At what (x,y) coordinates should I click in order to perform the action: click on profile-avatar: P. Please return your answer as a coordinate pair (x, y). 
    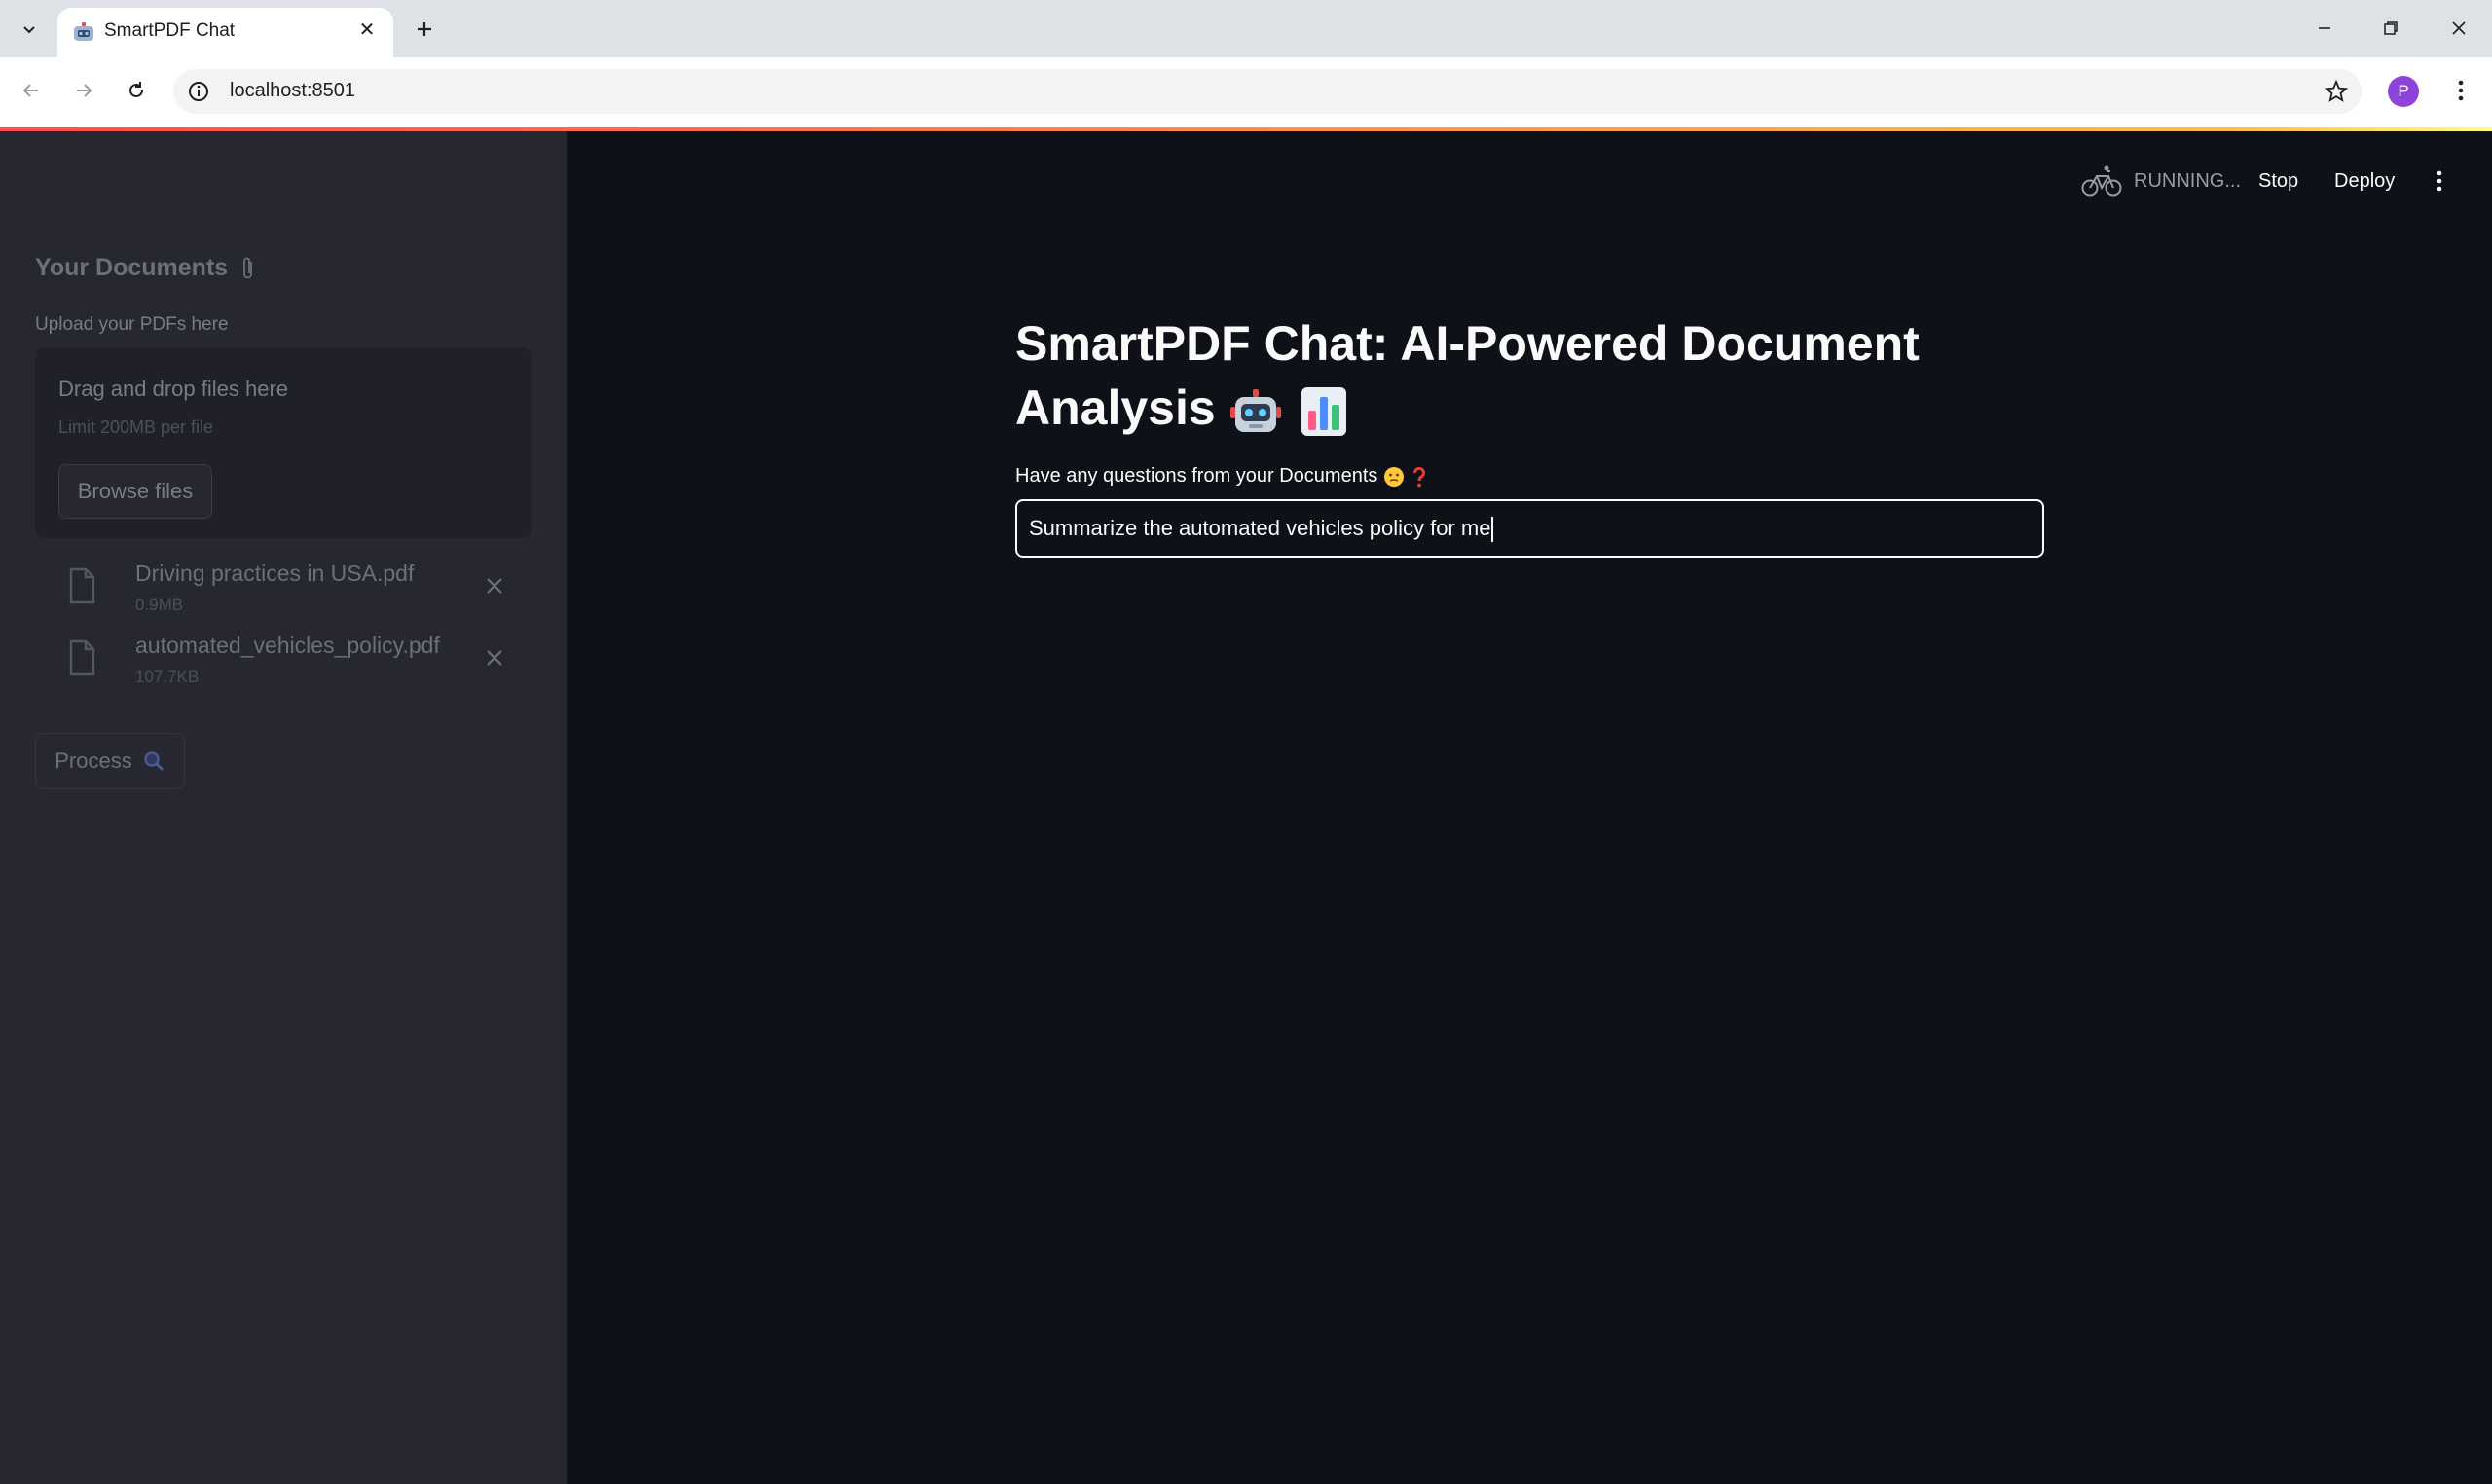
    Looking at the image, I should click on (2403, 91).